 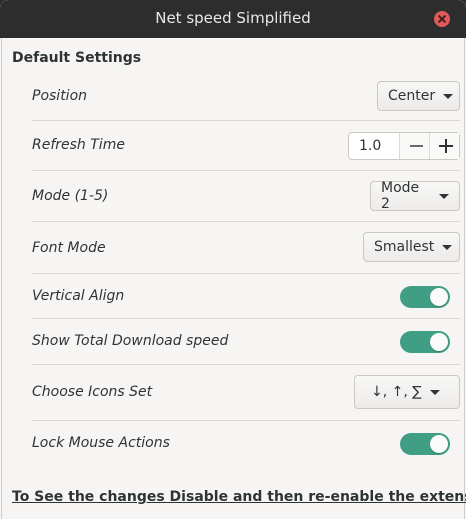 What do you see at coordinates (78, 145) in the screenshot?
I see `refresh-time-label: Refresh Time` at bounding box center [78, 145].